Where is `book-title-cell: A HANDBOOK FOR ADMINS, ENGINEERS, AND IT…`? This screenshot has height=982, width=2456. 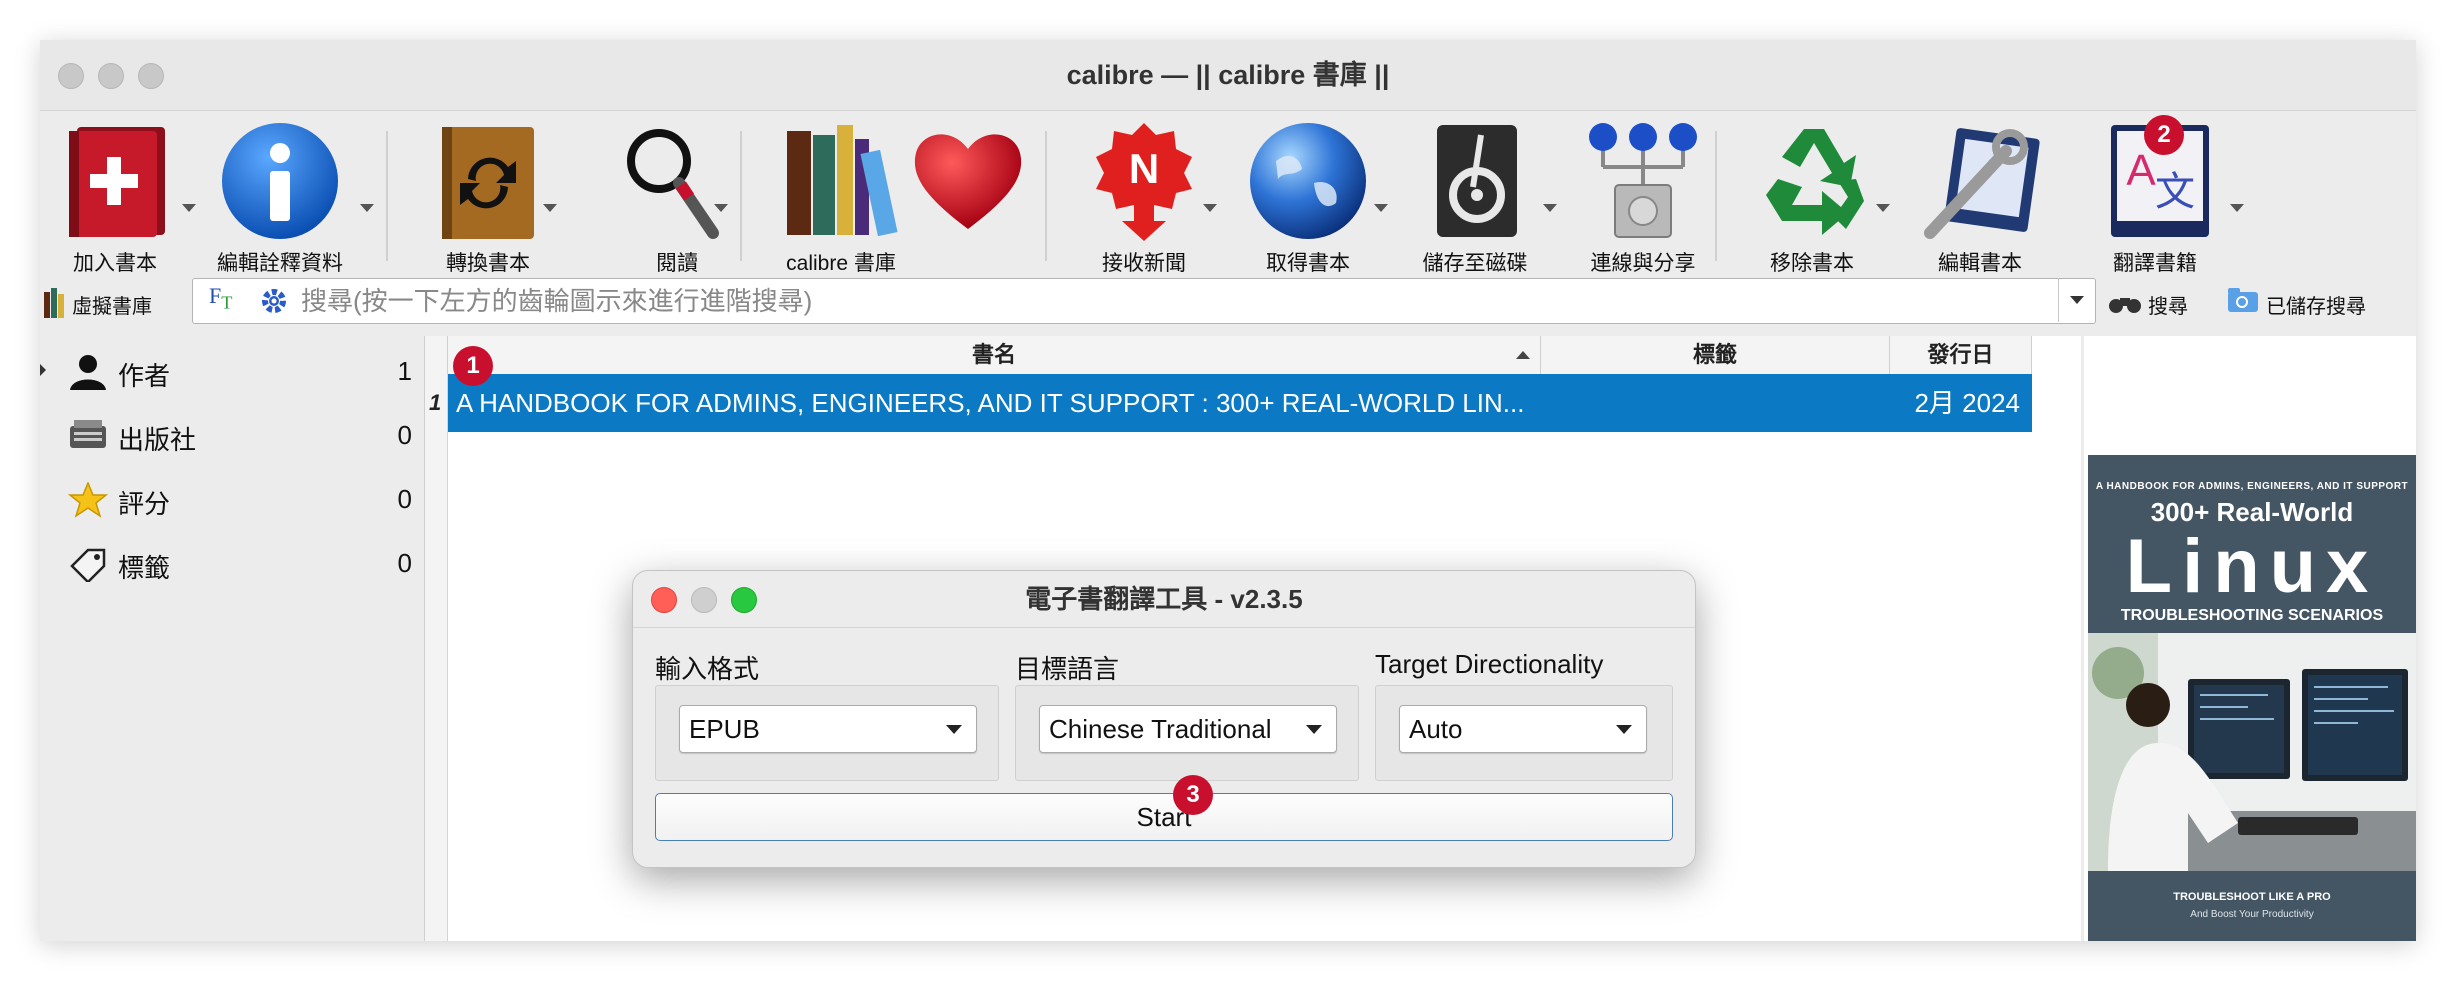
book-title-cell: A HANDBOOK FOR ADMINS, ENGINEERS, AND IT… is located at coordinates (990, 403).